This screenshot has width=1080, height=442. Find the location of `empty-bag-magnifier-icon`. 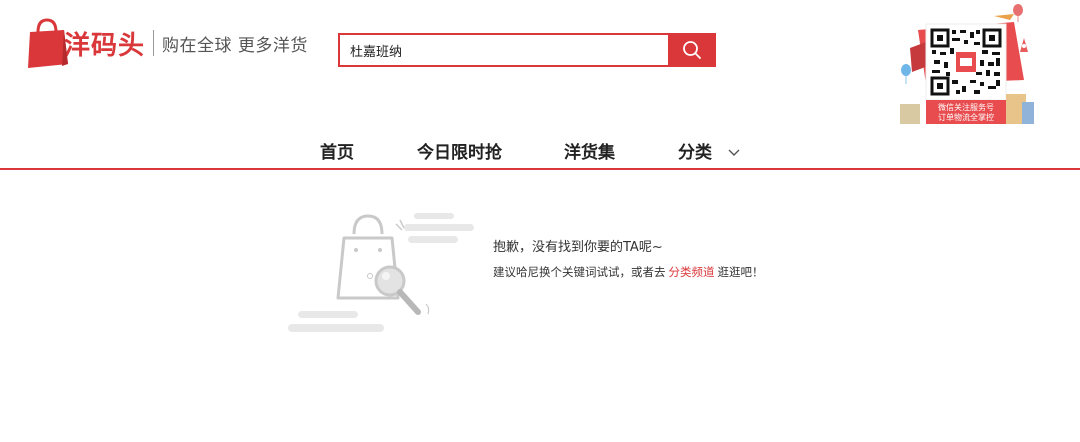

empty-bag-magnifier-icon is located at coordinates (386, 273).